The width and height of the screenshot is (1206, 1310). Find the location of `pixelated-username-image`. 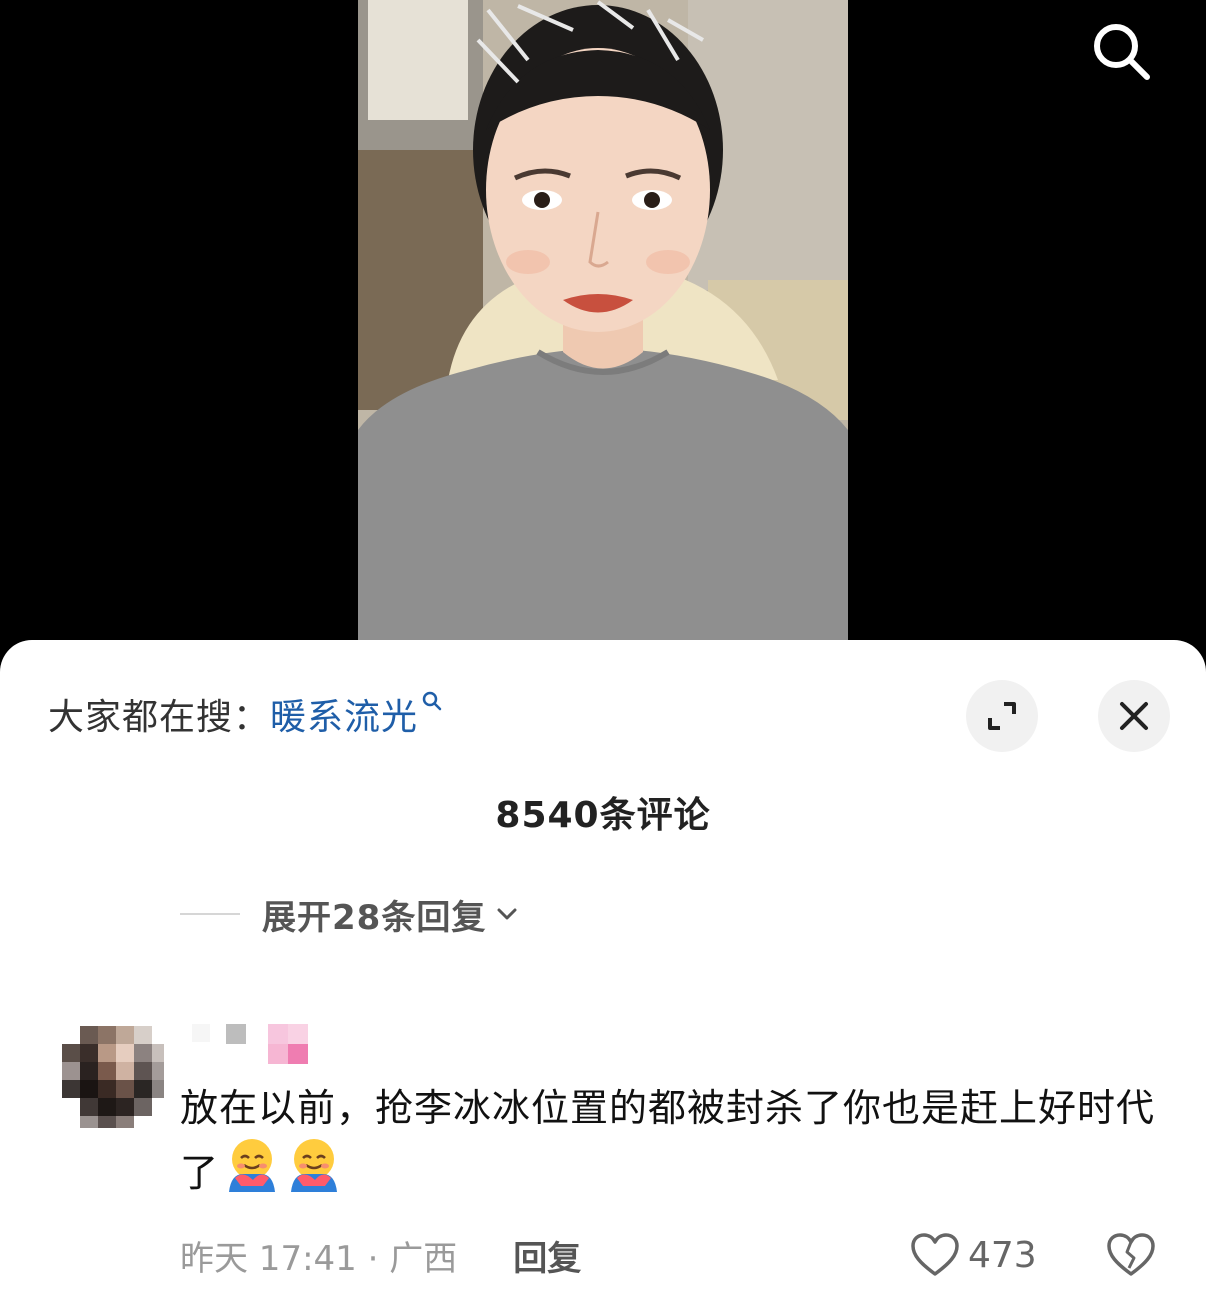

pixelated-username-image is located at coordinates (250, 1044).